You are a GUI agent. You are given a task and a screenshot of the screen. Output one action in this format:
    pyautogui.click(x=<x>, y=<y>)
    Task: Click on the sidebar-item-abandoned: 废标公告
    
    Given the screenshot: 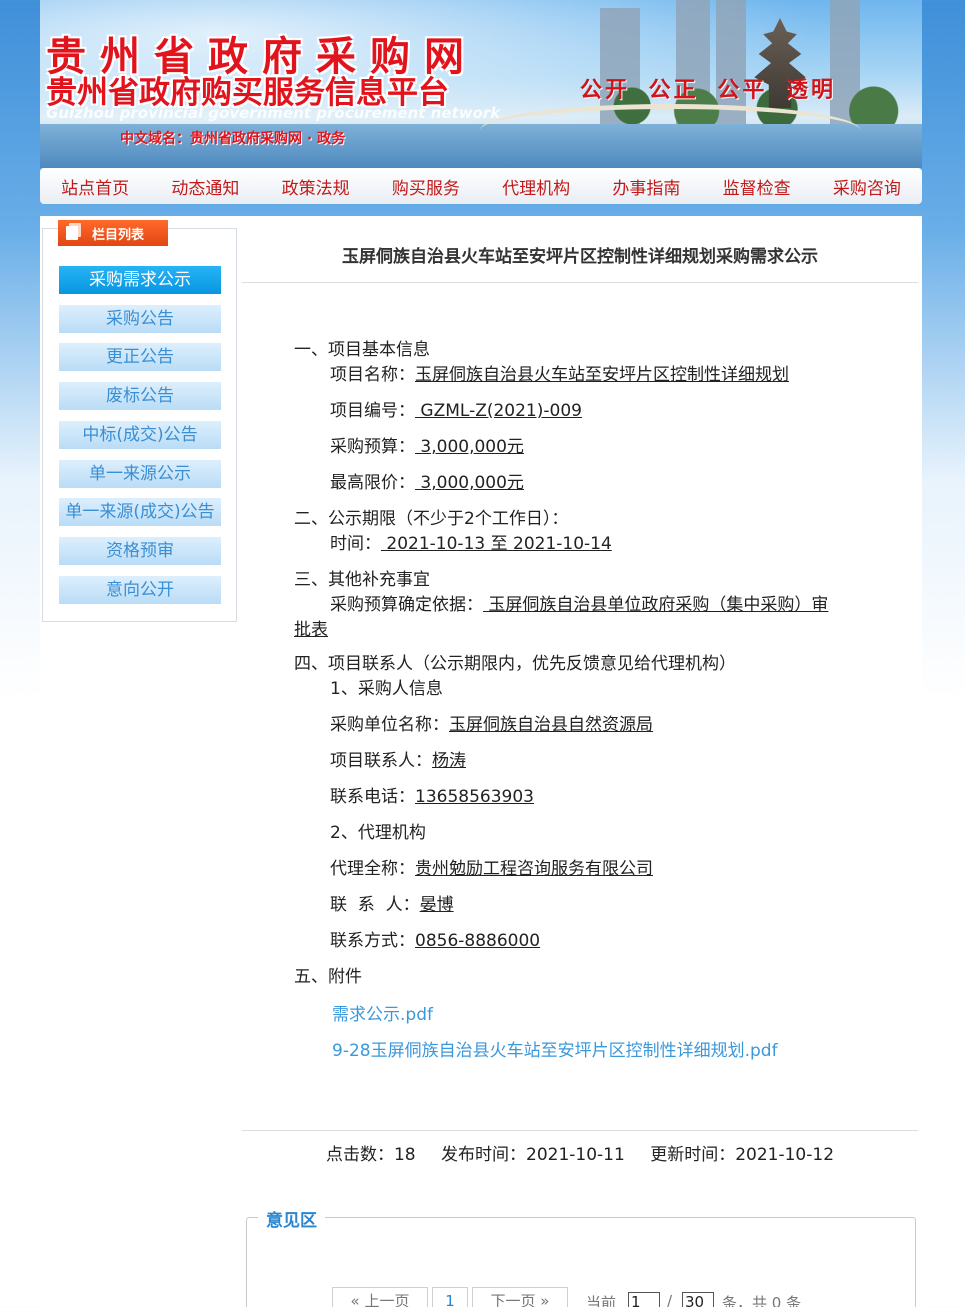 What is the action you would take?
    pyautogui.click(x=140, y=396)
    